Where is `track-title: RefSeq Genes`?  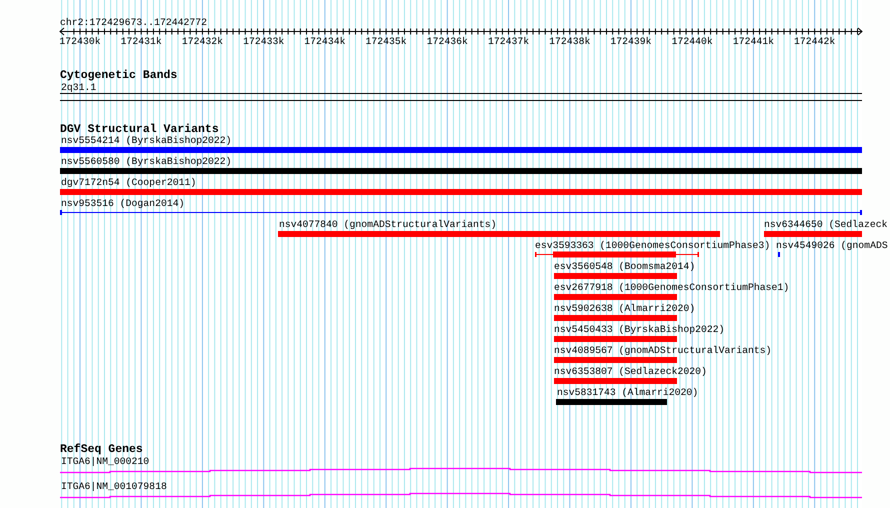
track-title: RefSeq Genes is located at coordinates (101, 449).